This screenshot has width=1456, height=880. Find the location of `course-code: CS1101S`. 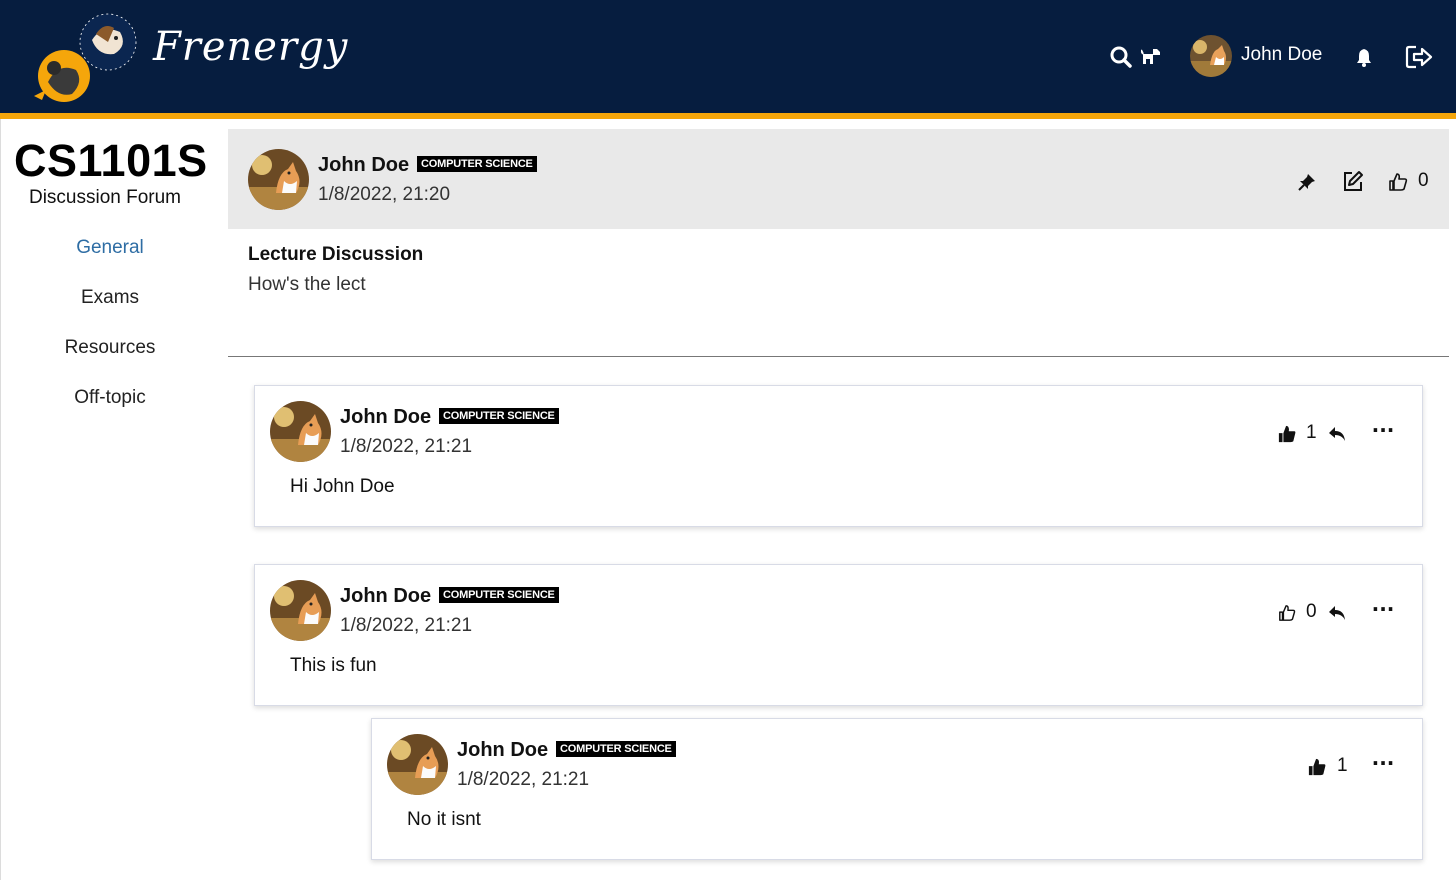

course-code: CS1101S is located at coordinates (111, 160).